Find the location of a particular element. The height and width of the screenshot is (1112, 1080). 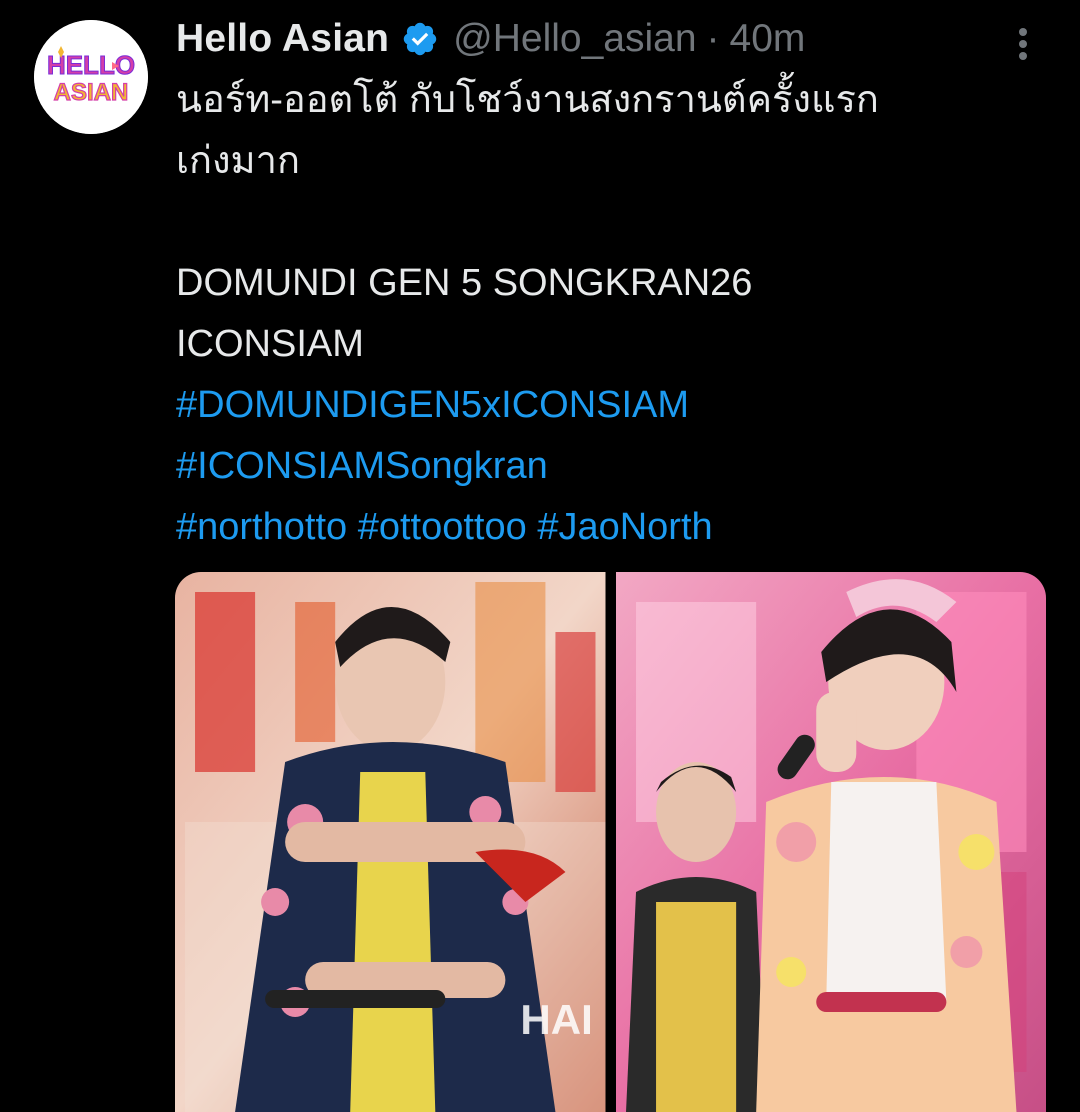

hashtag-link: #northotto is located at coordinates (261, 527).